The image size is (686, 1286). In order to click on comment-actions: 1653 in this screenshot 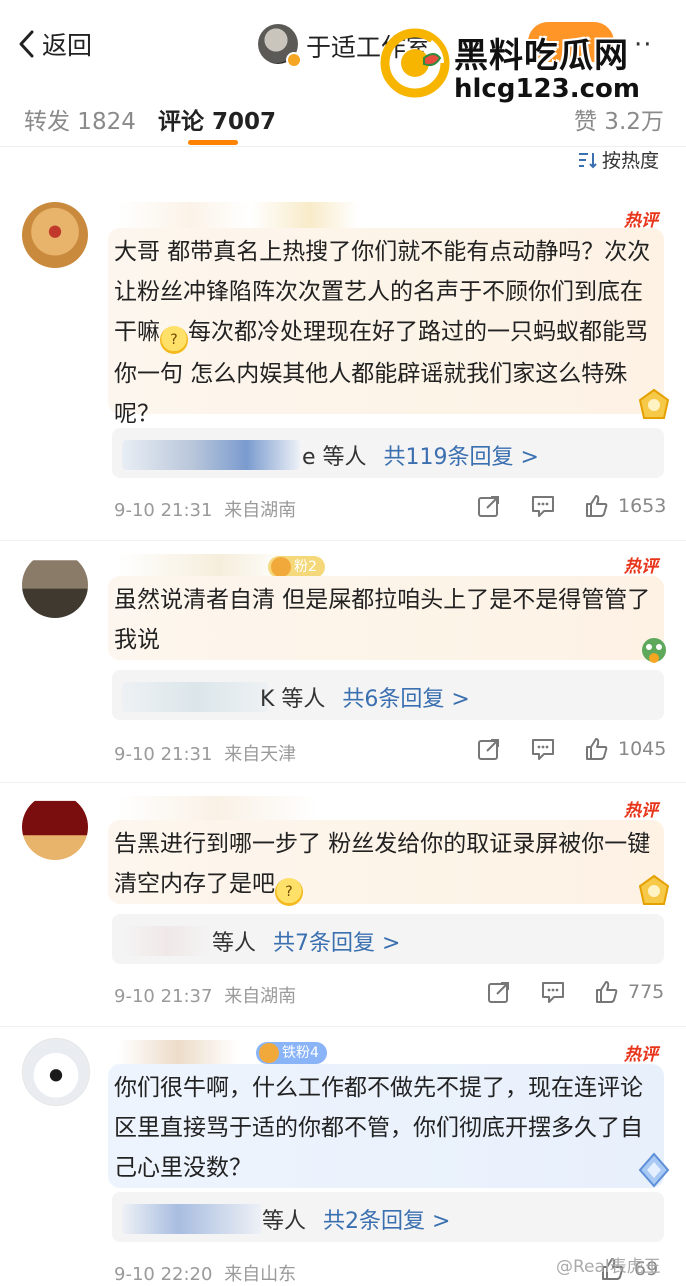, I will do `click(571, 506)`.